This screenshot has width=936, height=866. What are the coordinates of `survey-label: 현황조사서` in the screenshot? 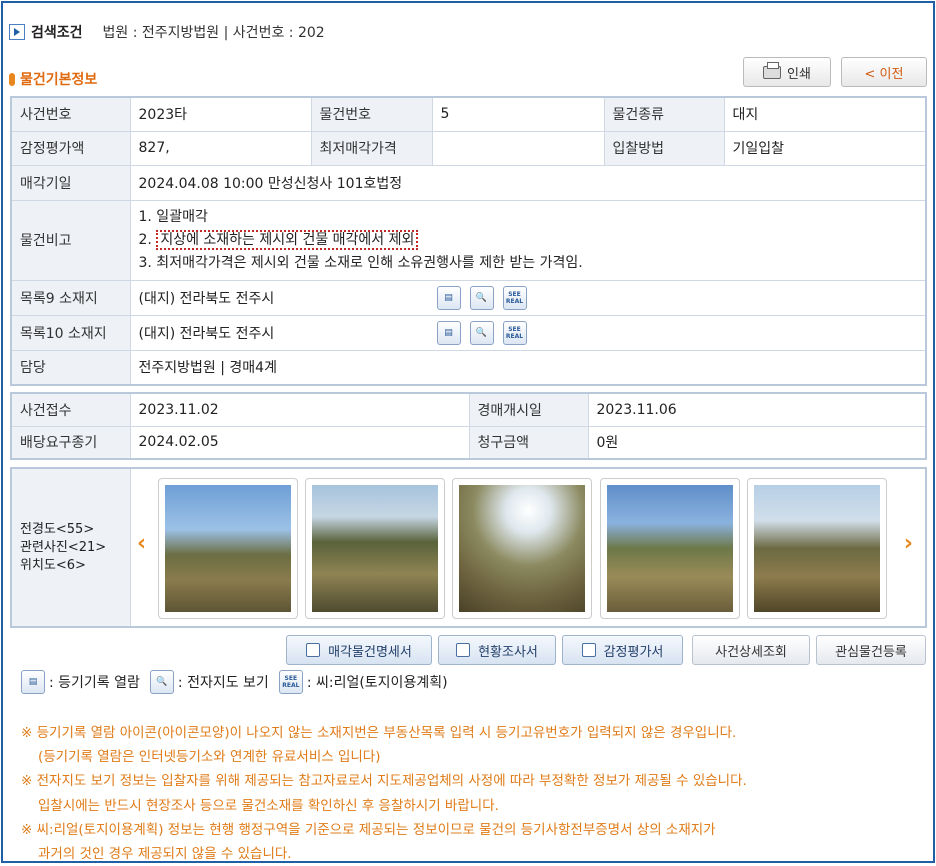 It's located at (508, 652).